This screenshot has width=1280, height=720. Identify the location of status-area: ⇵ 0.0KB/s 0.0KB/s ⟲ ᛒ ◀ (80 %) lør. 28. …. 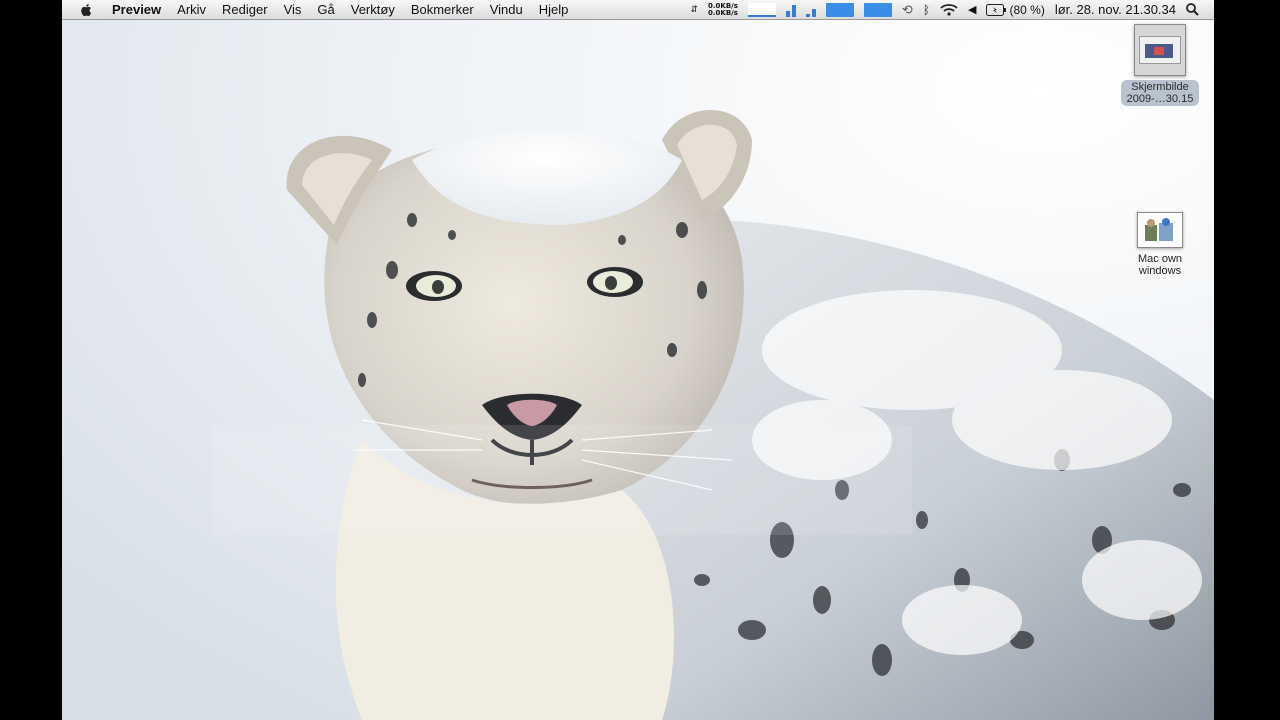
(949, 9).